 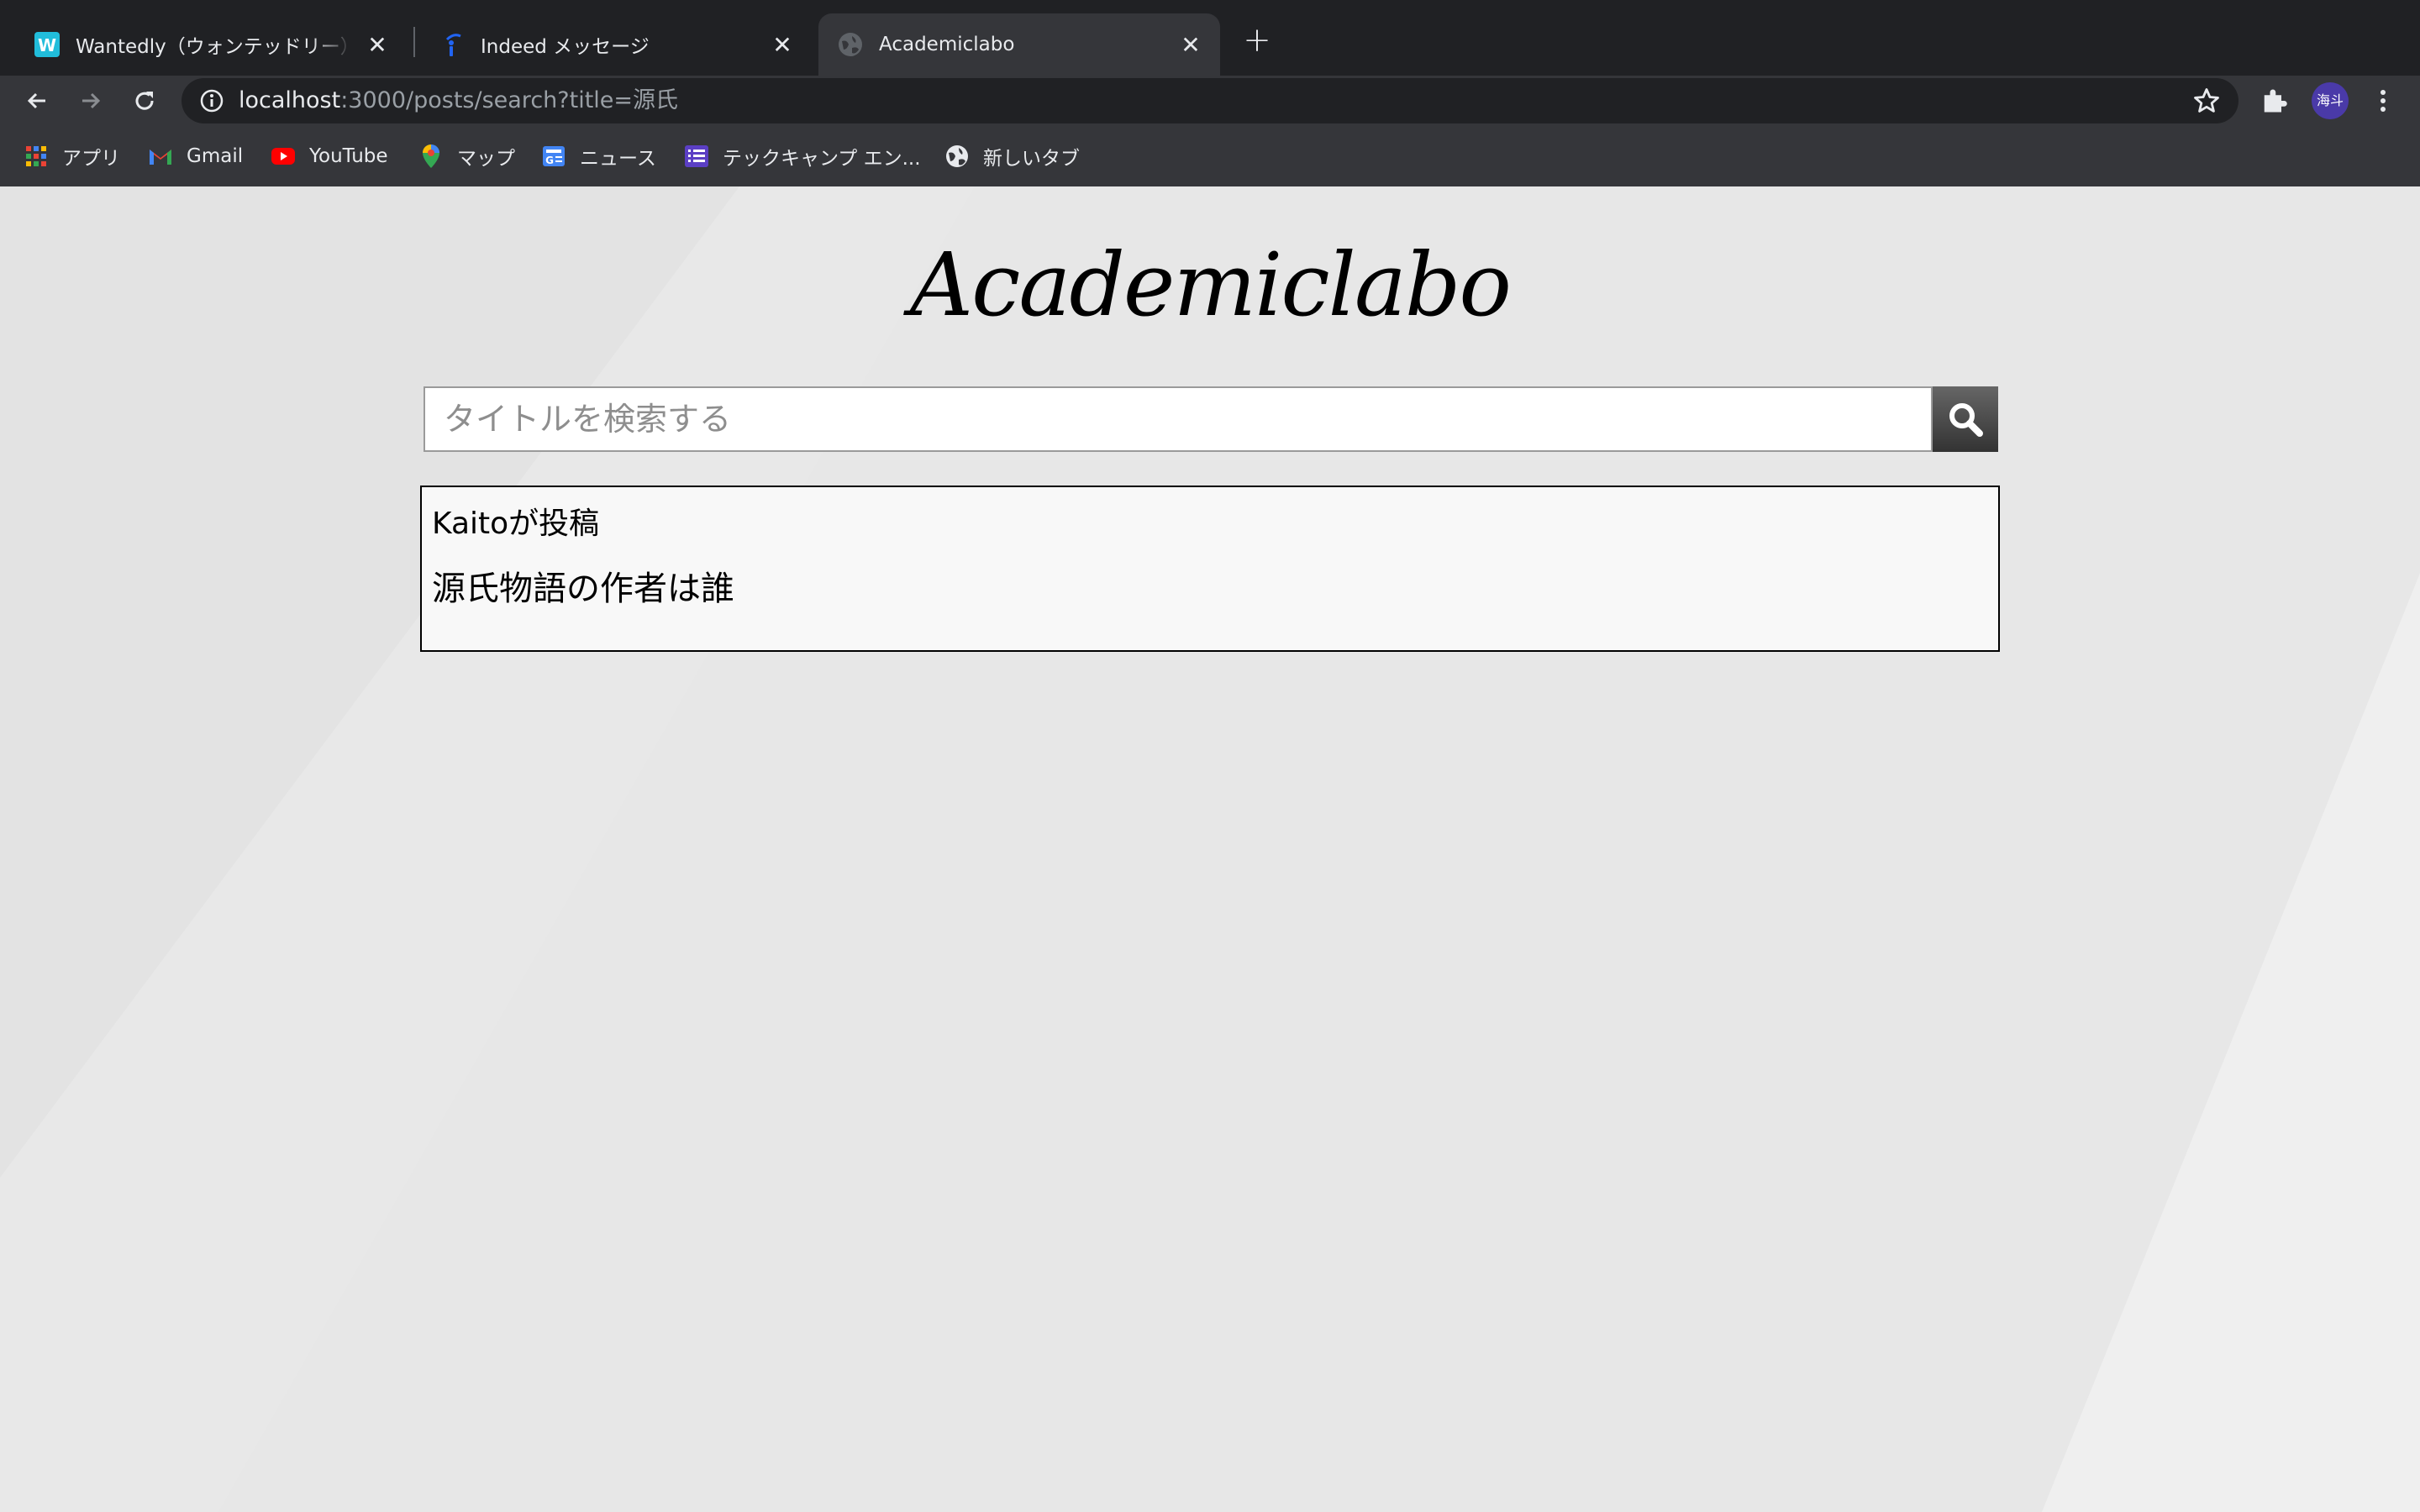 What do you see at coordinates (211, 100) in the screenshot?
I see `info-icon` at bounding box center [211, 100].